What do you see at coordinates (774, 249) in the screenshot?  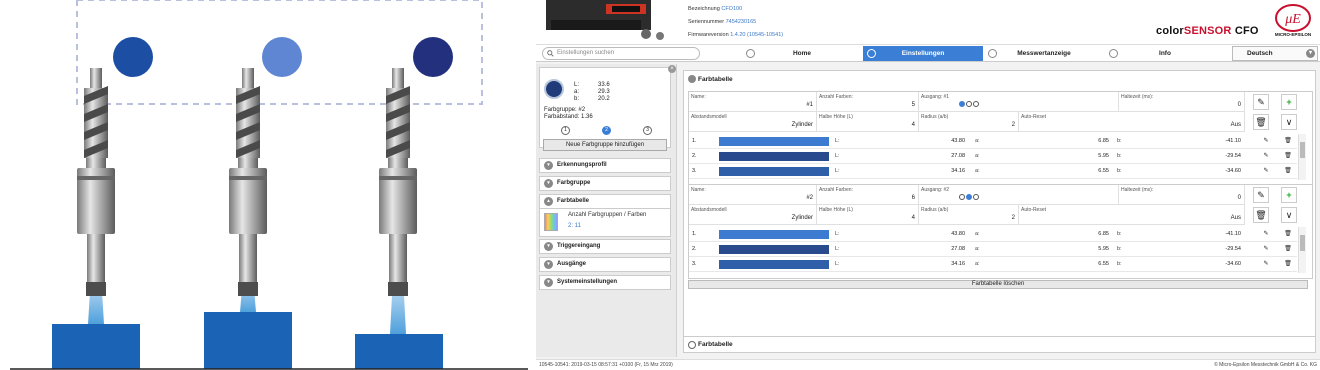 I see `color-swatch-bar` at bounding box center [774, 249].